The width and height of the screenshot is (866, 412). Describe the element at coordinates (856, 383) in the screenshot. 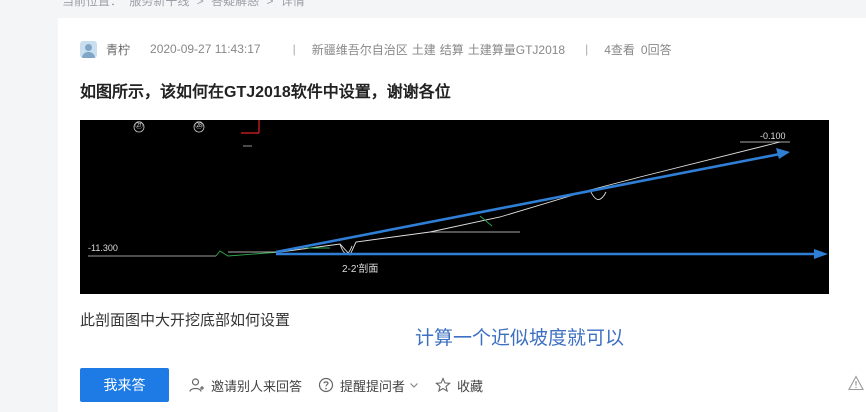

I see `warning-icon` at that location.